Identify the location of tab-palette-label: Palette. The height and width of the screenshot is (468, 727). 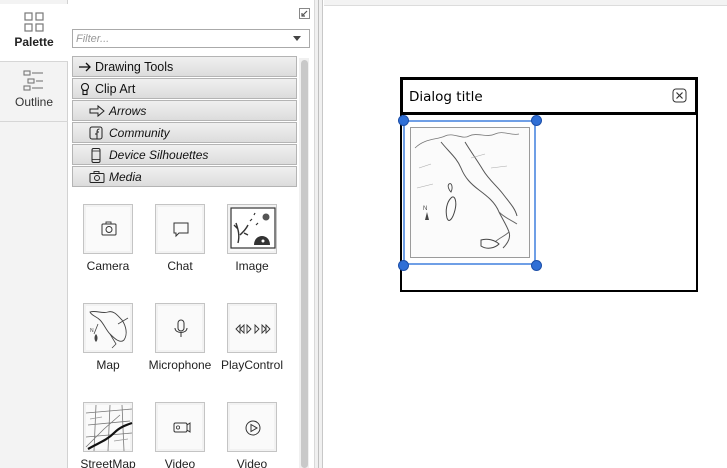
(34, 42).